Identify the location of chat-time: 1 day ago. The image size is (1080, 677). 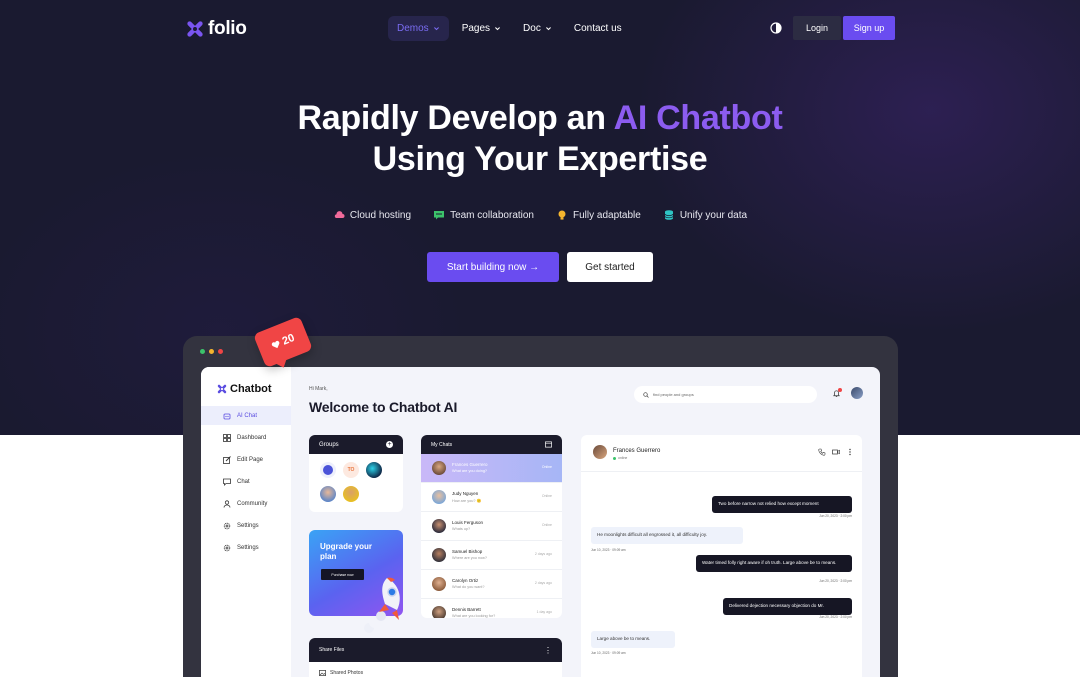
(544, 612).